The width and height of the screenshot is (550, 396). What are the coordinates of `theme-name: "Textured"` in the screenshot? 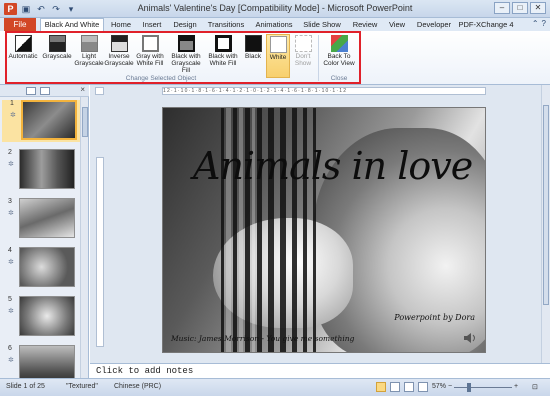 It's located at (82, 386).